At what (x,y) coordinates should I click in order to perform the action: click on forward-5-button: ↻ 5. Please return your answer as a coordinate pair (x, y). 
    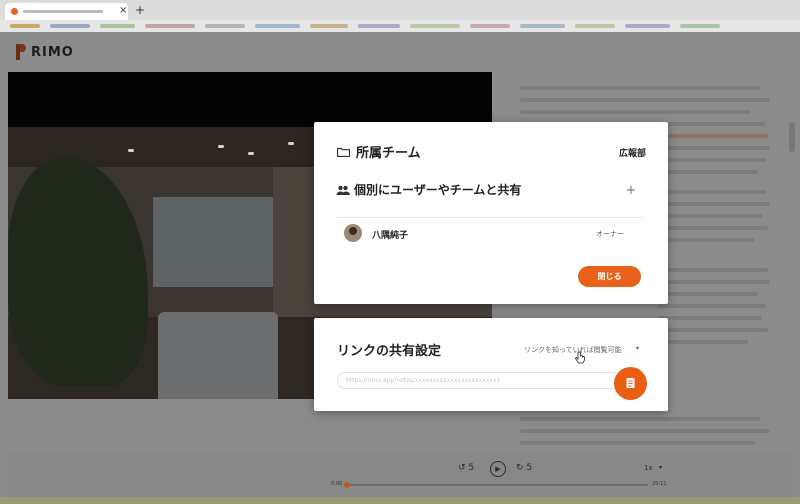
    Looking at the image, I should click on (524, 468).